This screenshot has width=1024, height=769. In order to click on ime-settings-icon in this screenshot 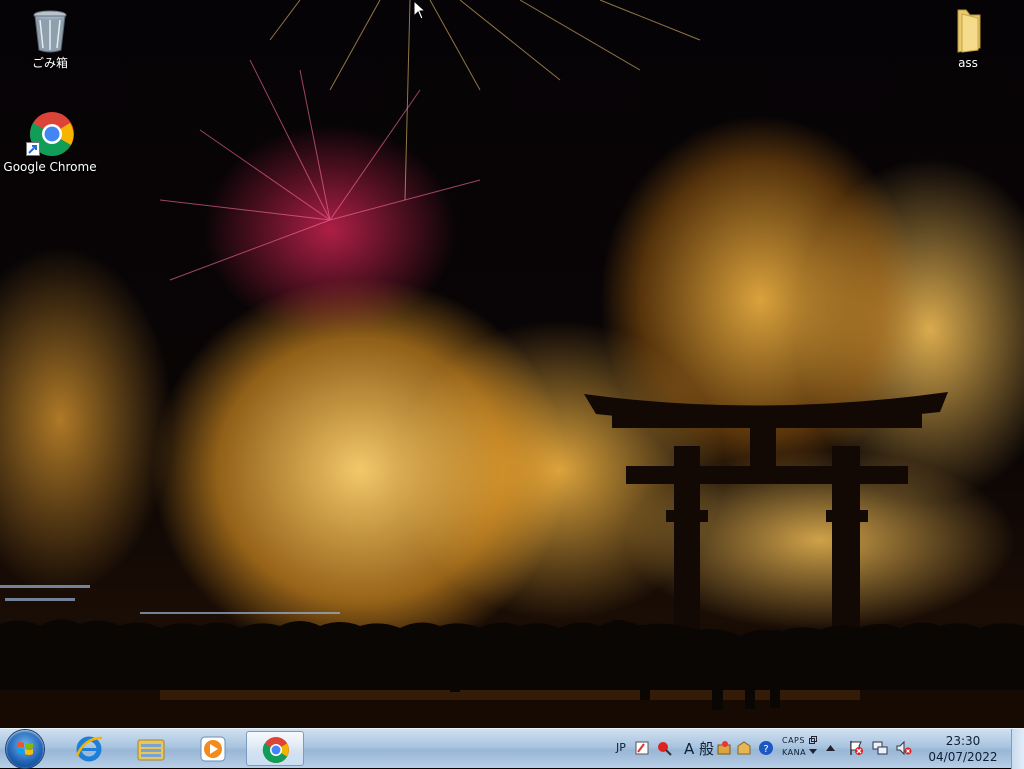, I will do `click(724, 748)`.